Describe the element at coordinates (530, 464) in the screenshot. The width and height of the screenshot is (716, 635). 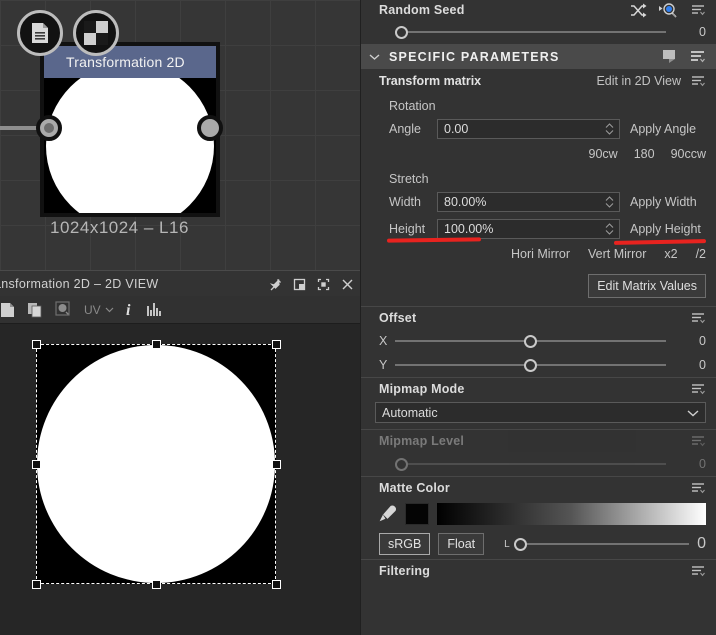
I see `mipmap-level-track` at that location.